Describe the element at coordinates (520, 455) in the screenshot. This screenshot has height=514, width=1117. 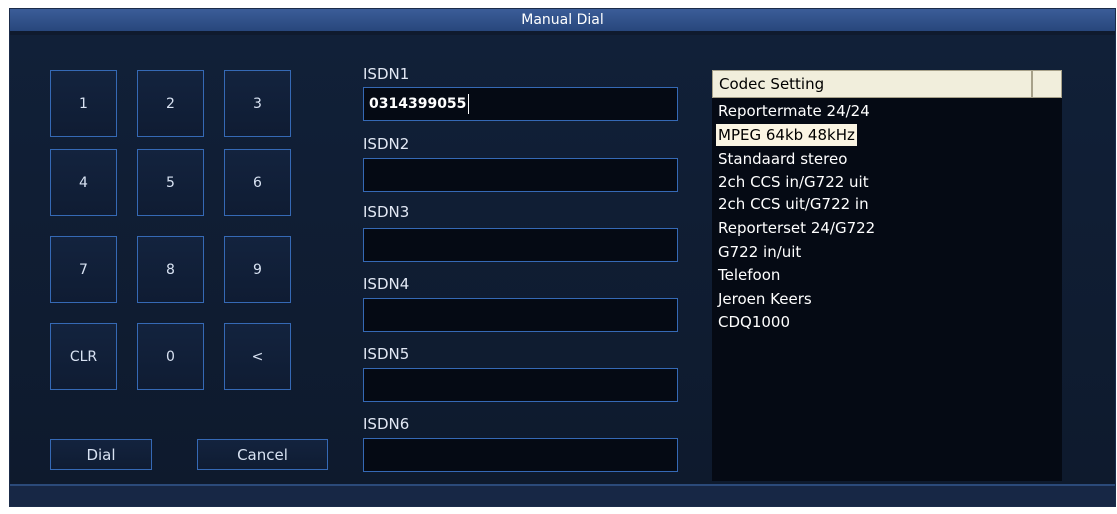
I see `isdn6-input` at that location.